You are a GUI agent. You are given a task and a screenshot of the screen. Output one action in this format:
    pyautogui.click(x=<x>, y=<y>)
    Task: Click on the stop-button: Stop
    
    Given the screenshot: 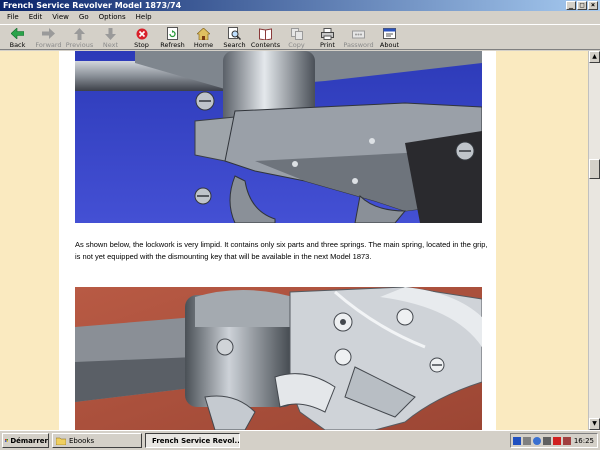 What is the action you would take?
    pyautogui.click(x=141, y=37)
    